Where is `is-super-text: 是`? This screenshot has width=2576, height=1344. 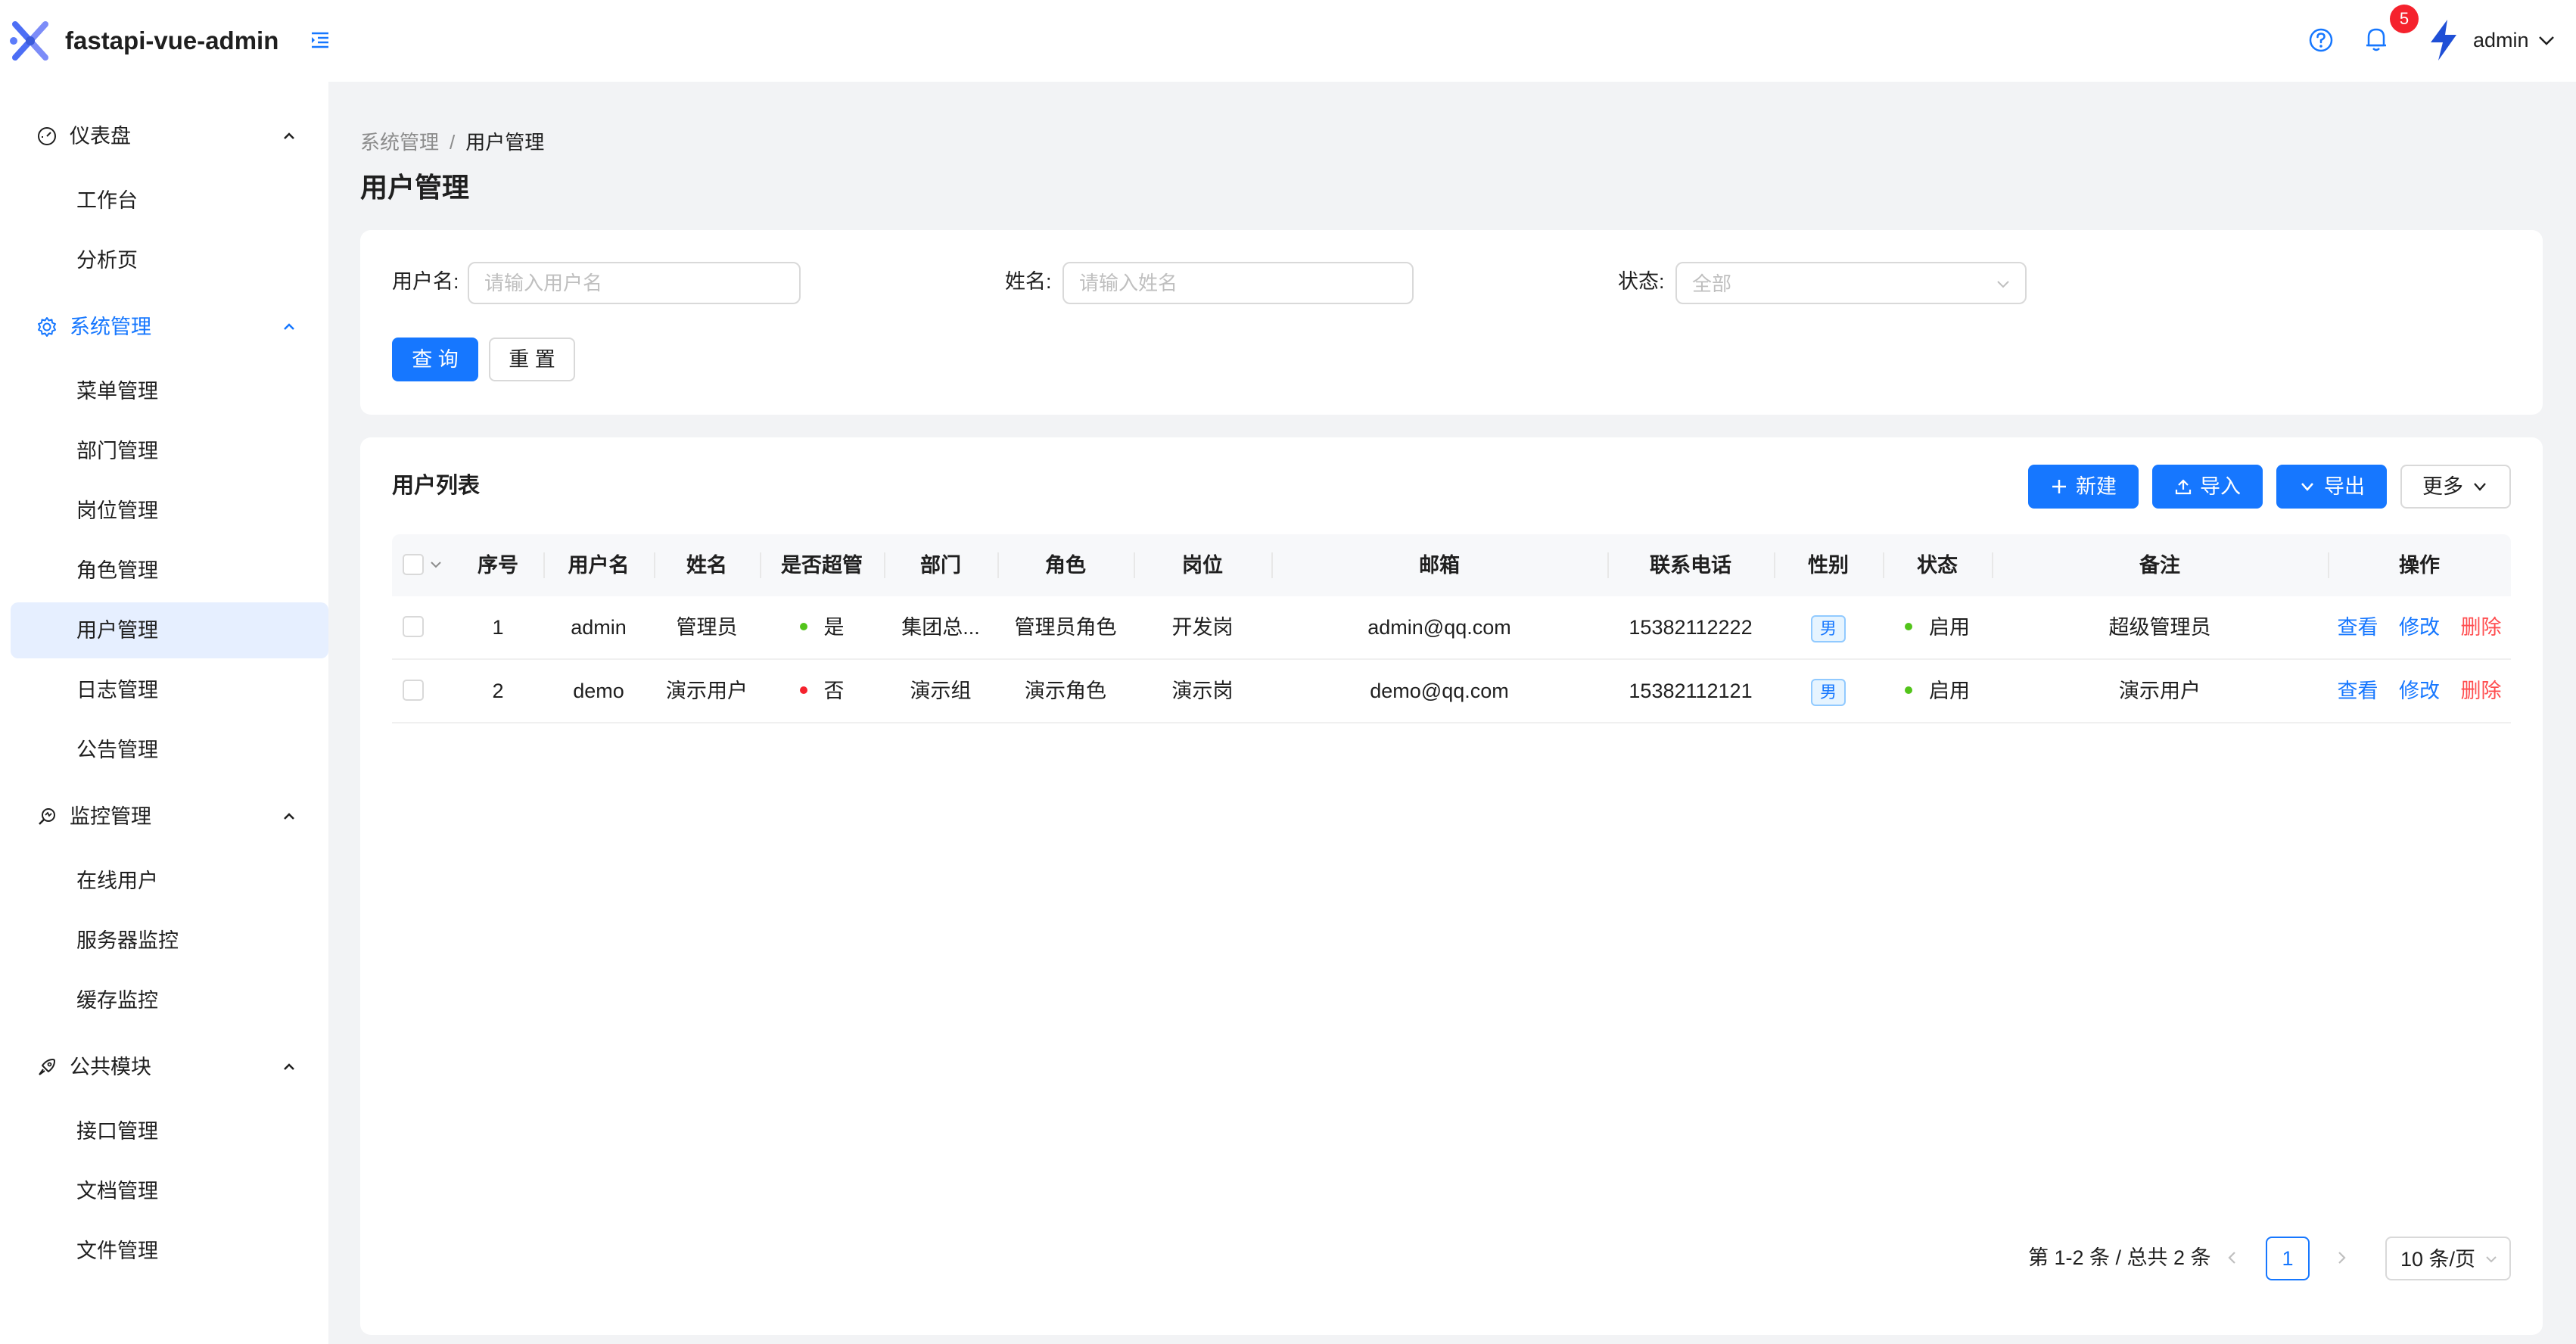
is-super-text: 是 is located at coordinates (834, 627).